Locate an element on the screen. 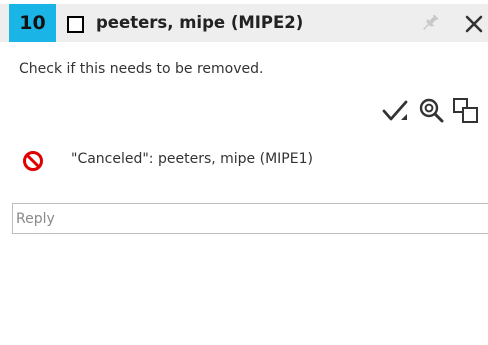  comment-message: Check if this needs to be removed. is located at coordinates (141, 69).